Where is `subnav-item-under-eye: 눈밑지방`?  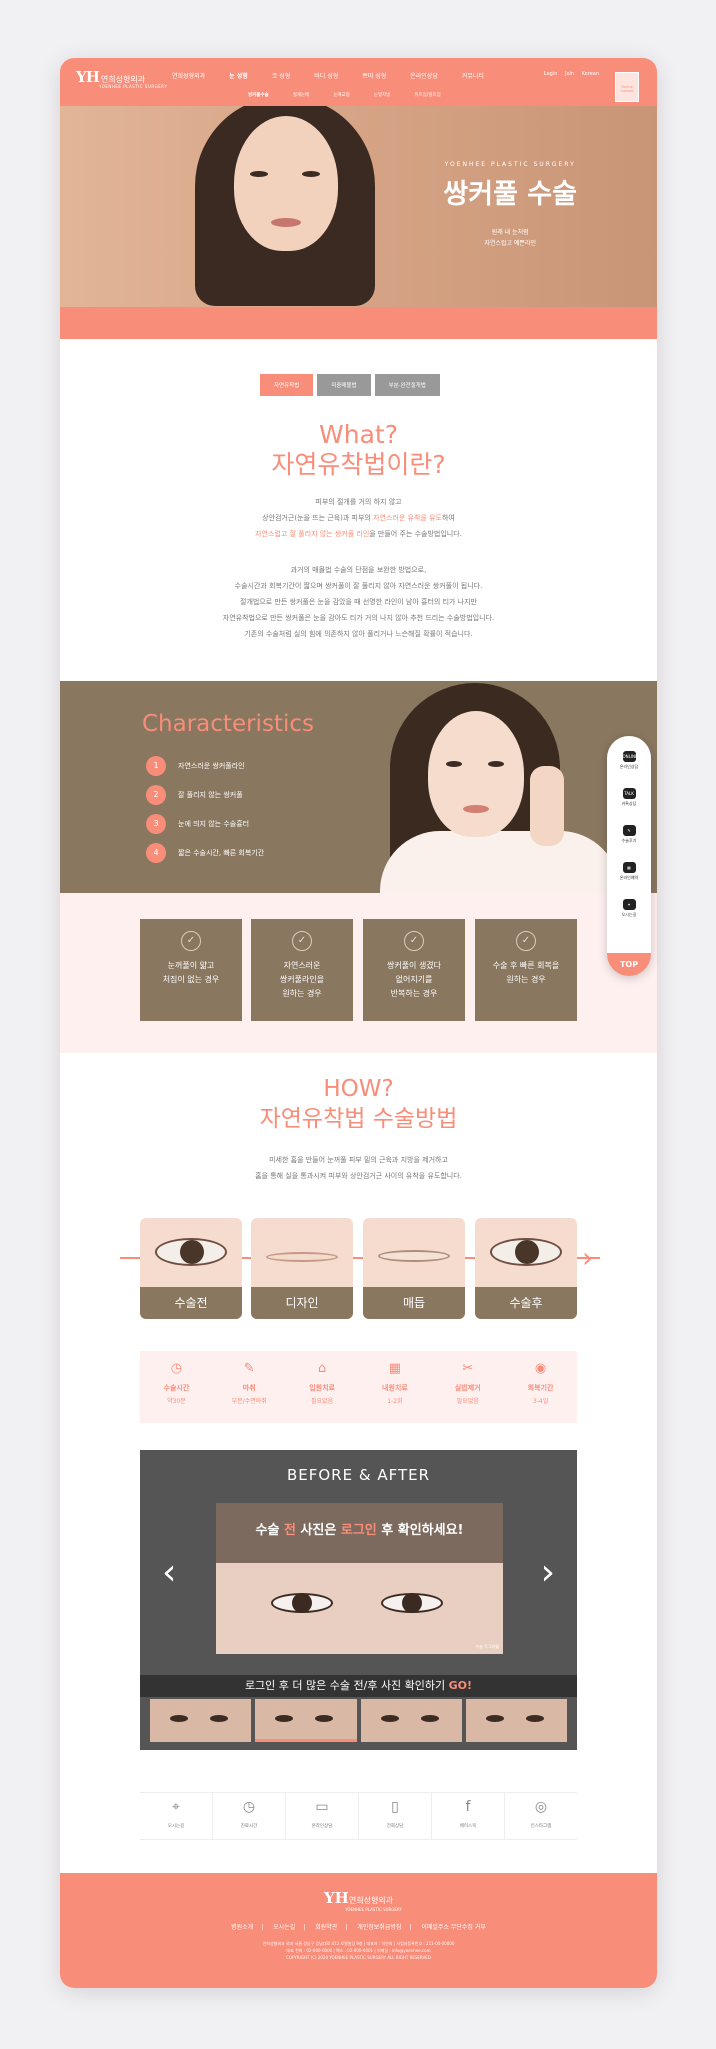
subnav-item-under-eye: 눈밑지방 is located at coordinates (382, 95).